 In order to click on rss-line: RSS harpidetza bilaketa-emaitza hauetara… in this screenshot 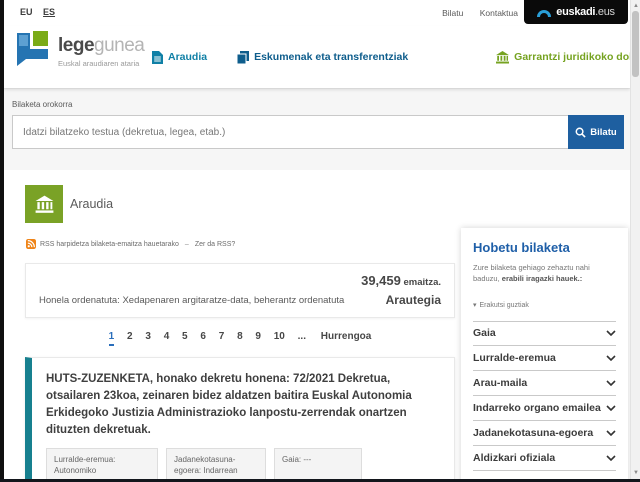, I will do `click(130, 244)`.